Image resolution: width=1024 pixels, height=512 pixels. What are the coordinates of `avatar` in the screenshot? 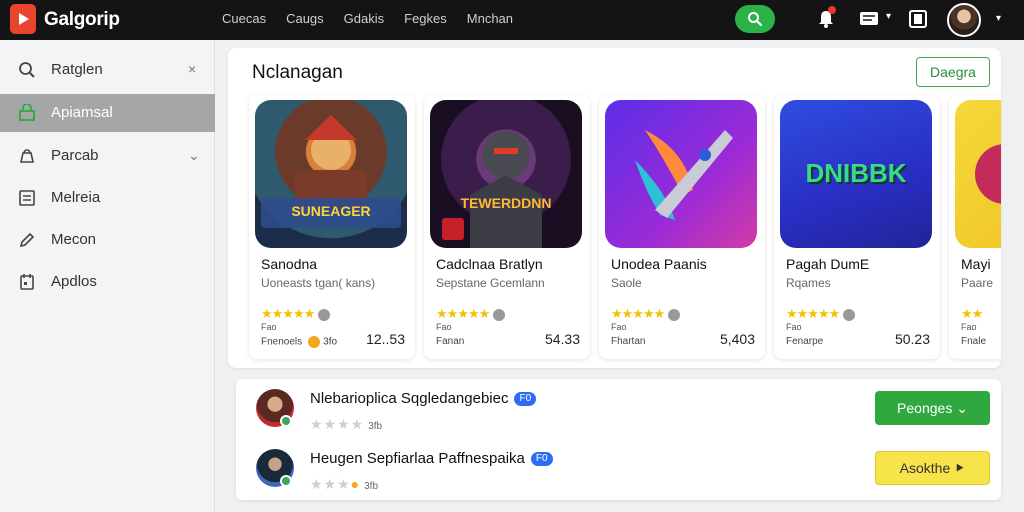 It's located at (964, 20).